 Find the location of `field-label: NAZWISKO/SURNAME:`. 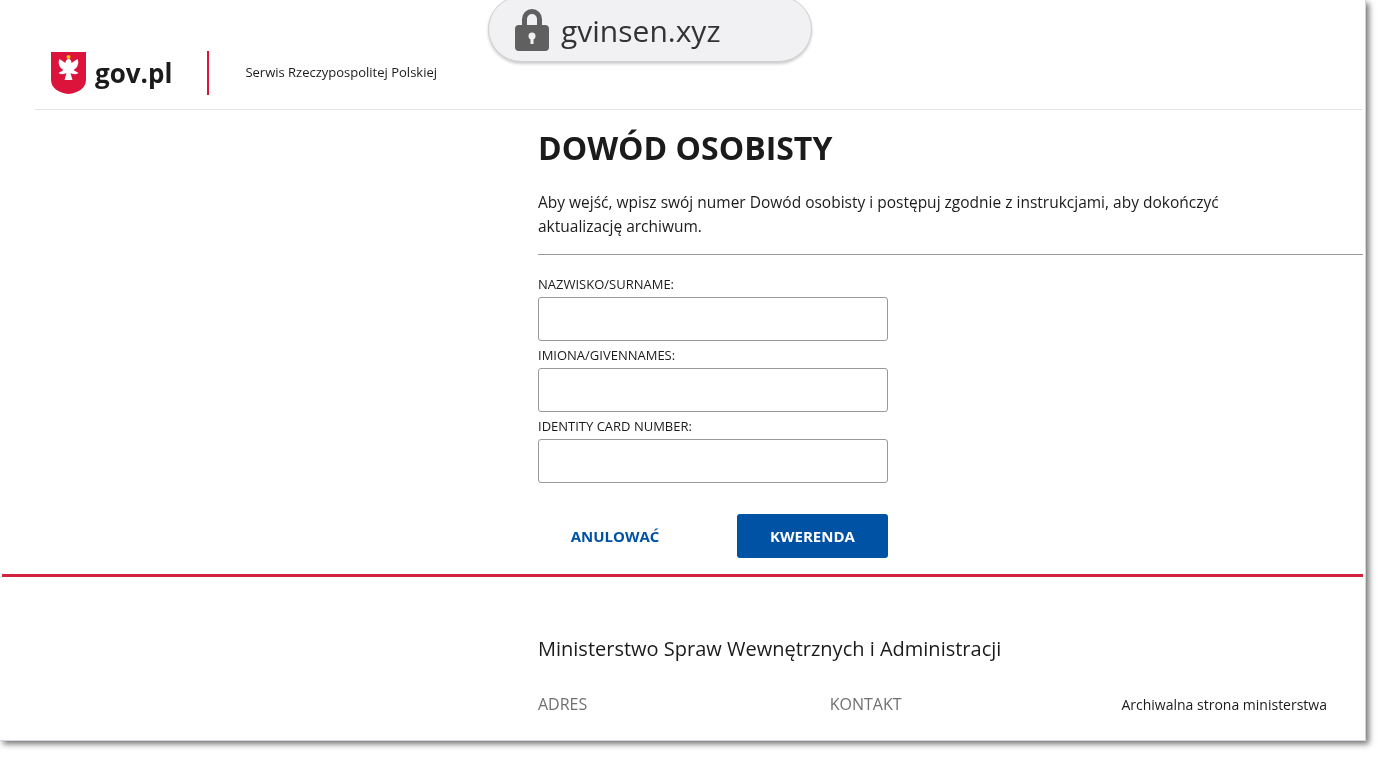

field-label: NAZWISKO/SURNAME: is located at coordinates (607, 284).